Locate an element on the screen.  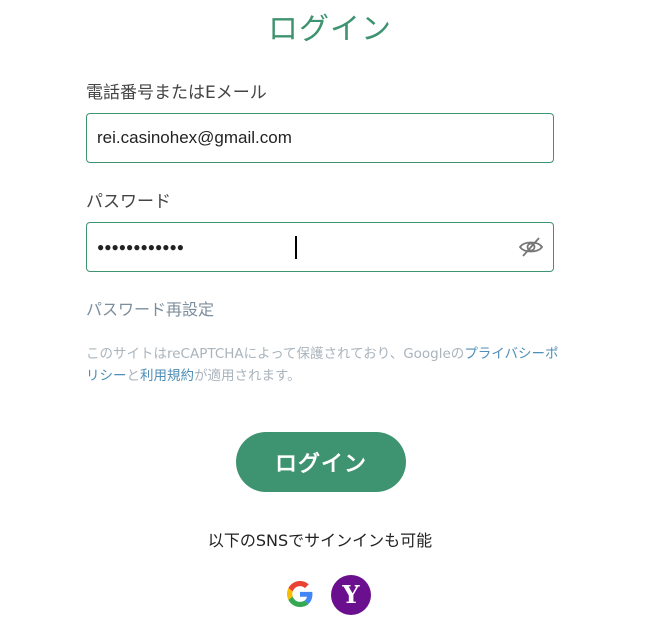
password-reset-link: パスワード再設定 is located at coordinates (150, 308).